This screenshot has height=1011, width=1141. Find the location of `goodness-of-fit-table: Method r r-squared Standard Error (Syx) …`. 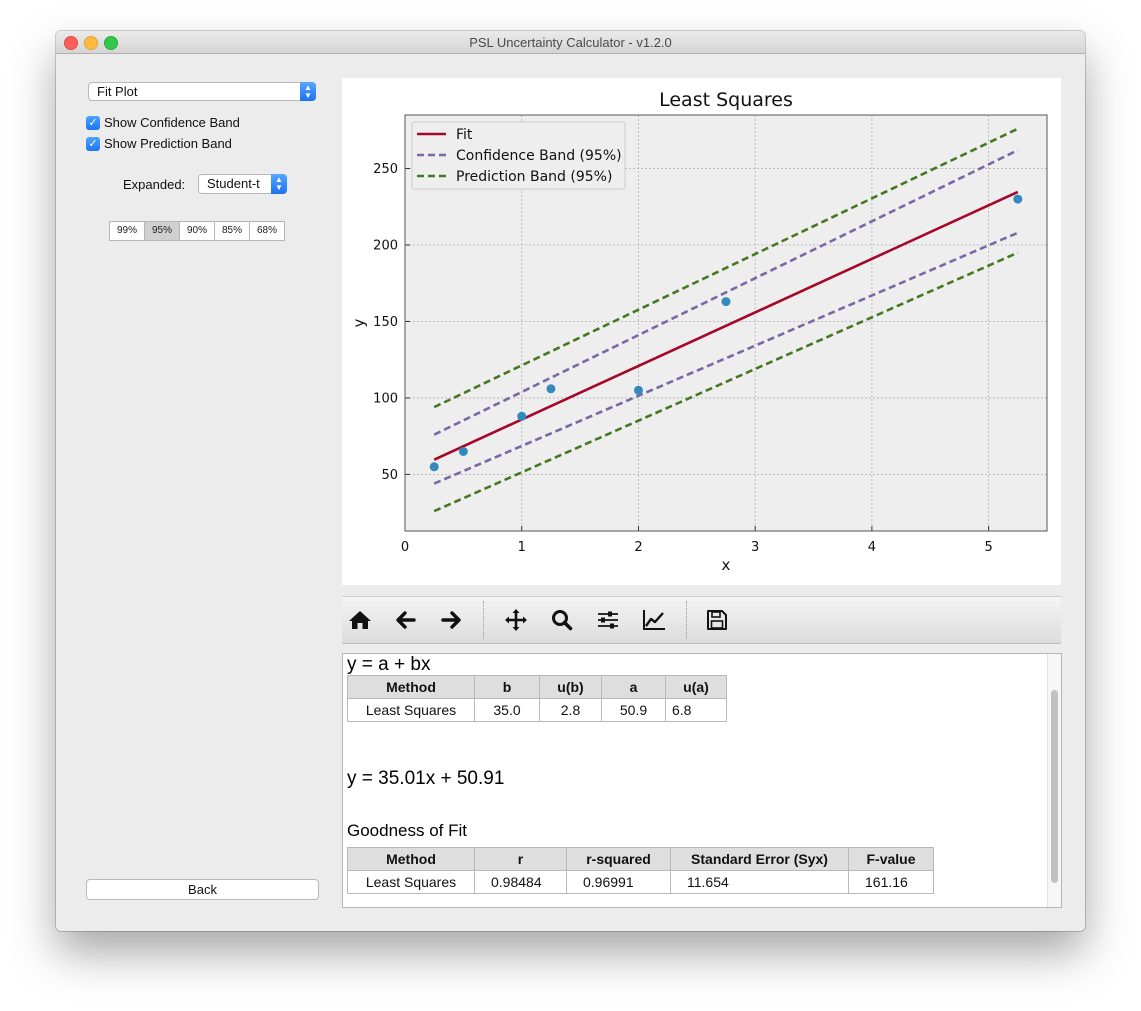

goodness-of-fit-table: Method r r-squared Standard Error (Syx) … is located at coordinates (640, 870).